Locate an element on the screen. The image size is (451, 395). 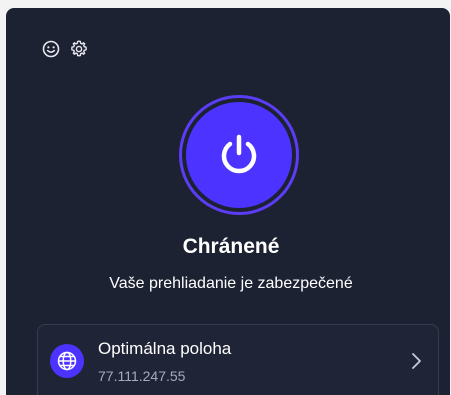
power-button is located at coordinates (239, 155).